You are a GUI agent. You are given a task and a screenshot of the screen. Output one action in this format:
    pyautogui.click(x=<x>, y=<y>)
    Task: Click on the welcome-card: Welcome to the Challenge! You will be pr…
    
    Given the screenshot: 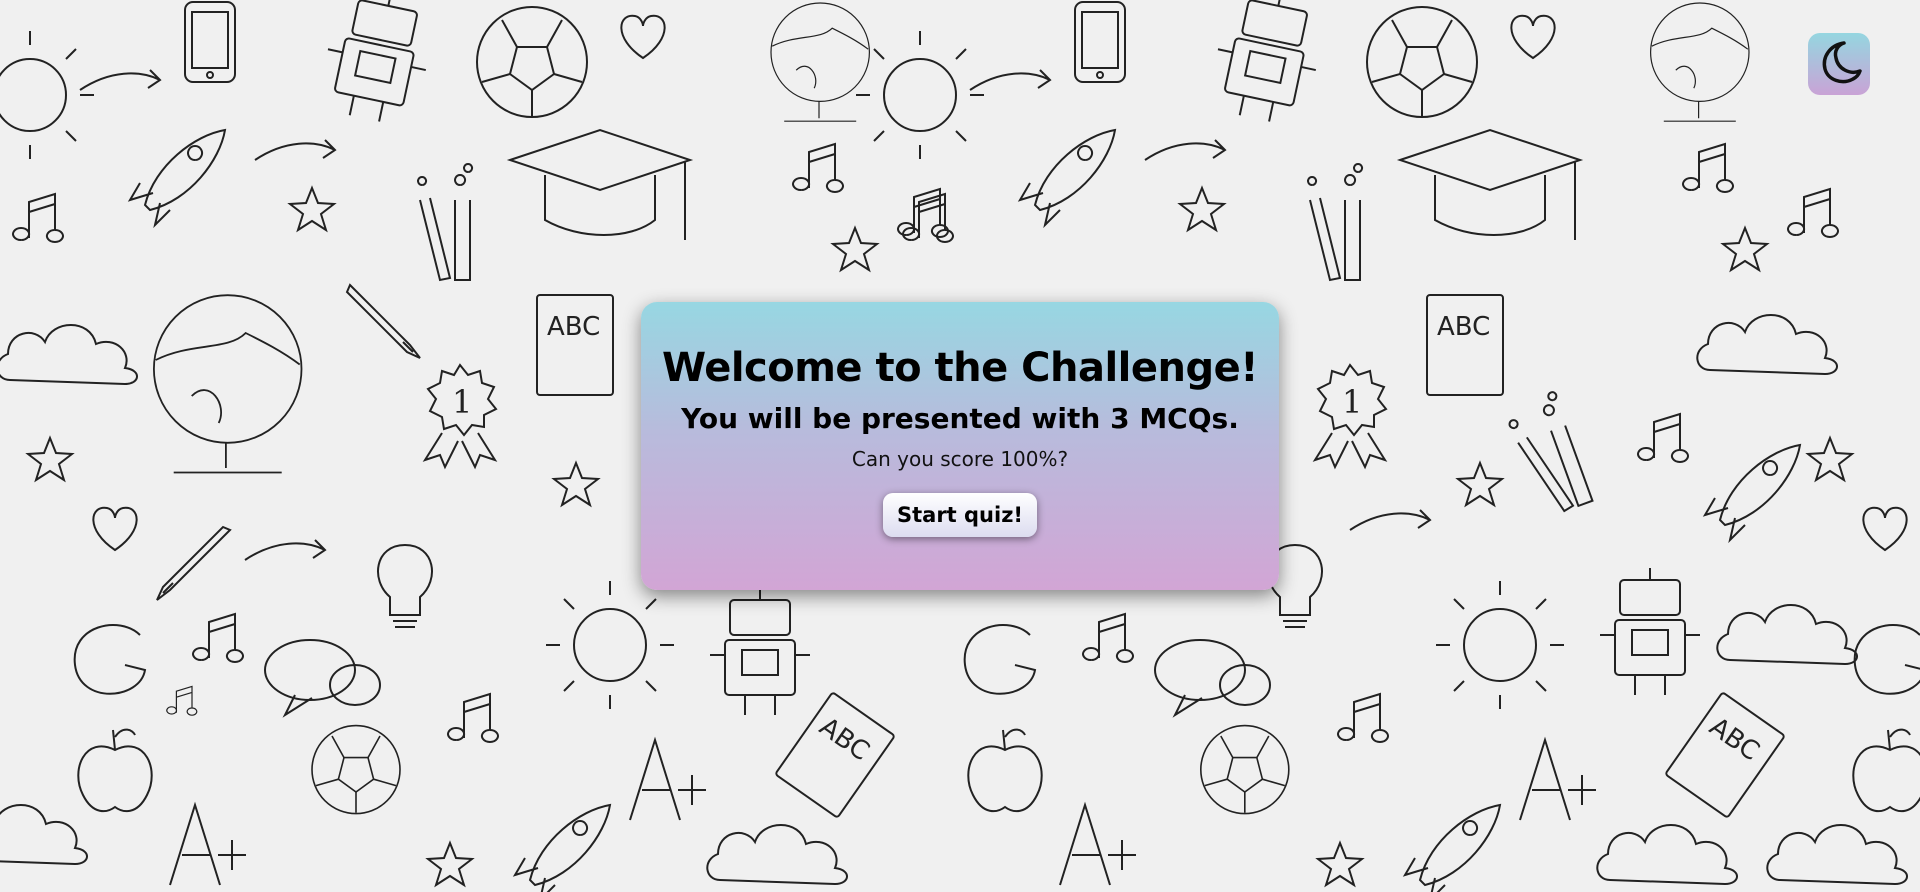 What is the action you would take?
    pyautogui.click(x=960, y=446)
    